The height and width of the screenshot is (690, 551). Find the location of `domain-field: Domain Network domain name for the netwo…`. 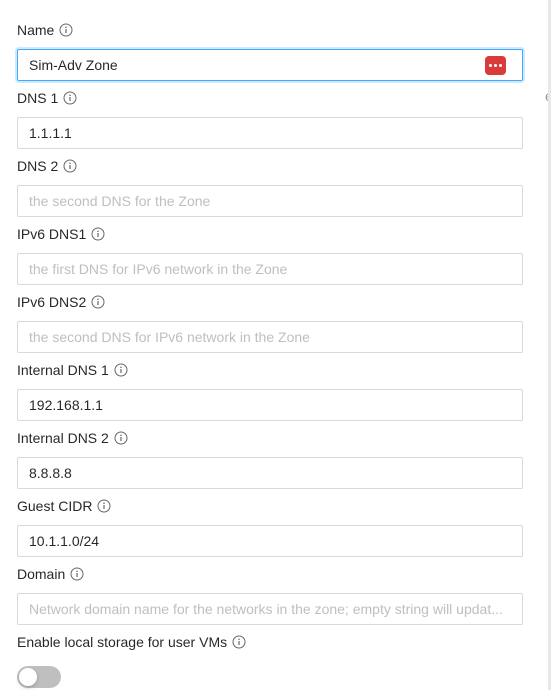

domain-field: Domain Network domain name for the netwo… is located at coordinates (270, 594).